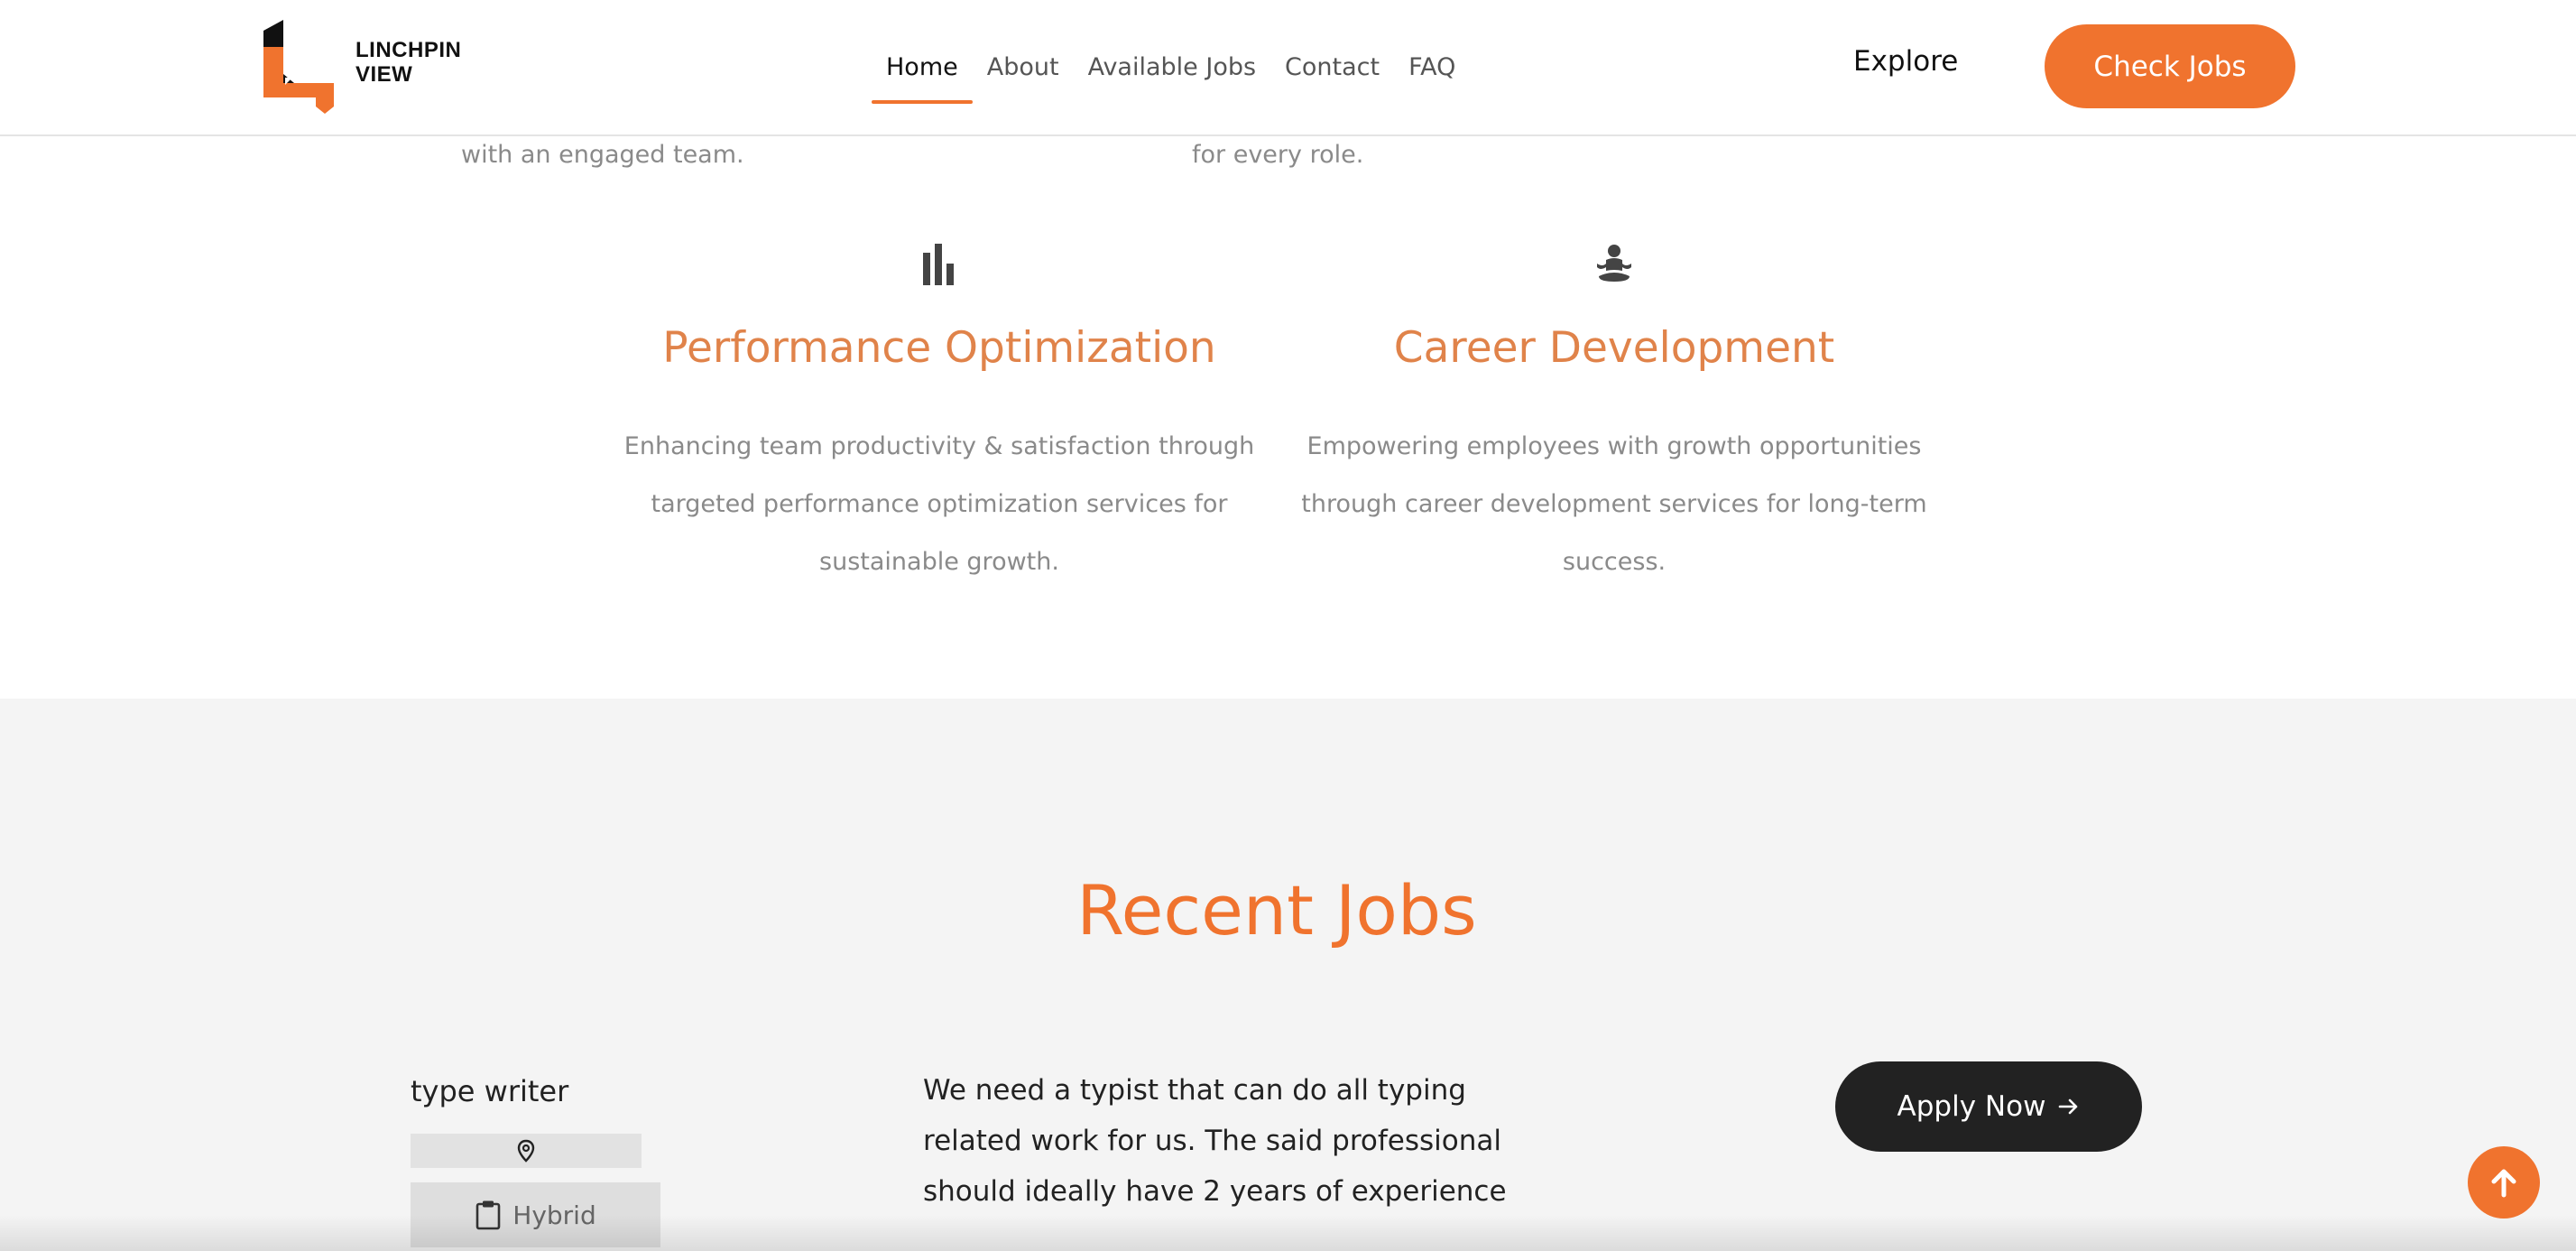  What do you see at coordinates (1332, 67) in the screenshot?
I see `nav-contact: Contact` at bounding box center [1332, 67].